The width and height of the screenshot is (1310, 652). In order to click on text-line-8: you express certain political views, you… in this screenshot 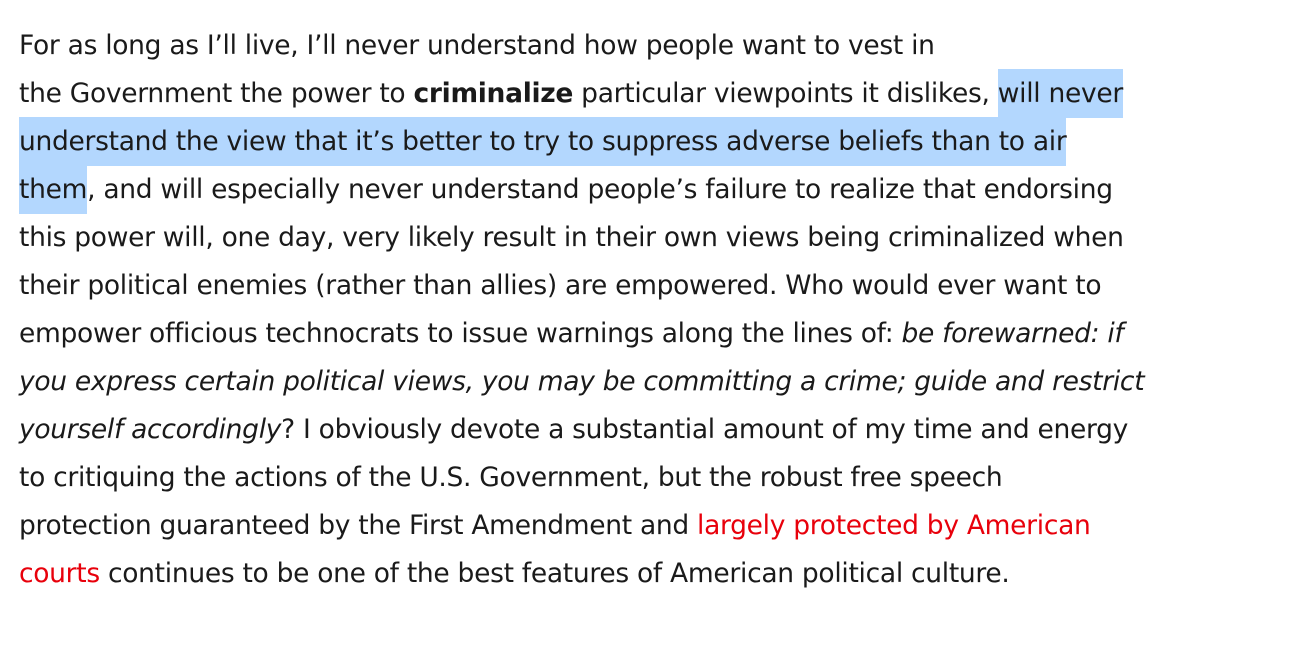, I will do `click(656, 382)`.